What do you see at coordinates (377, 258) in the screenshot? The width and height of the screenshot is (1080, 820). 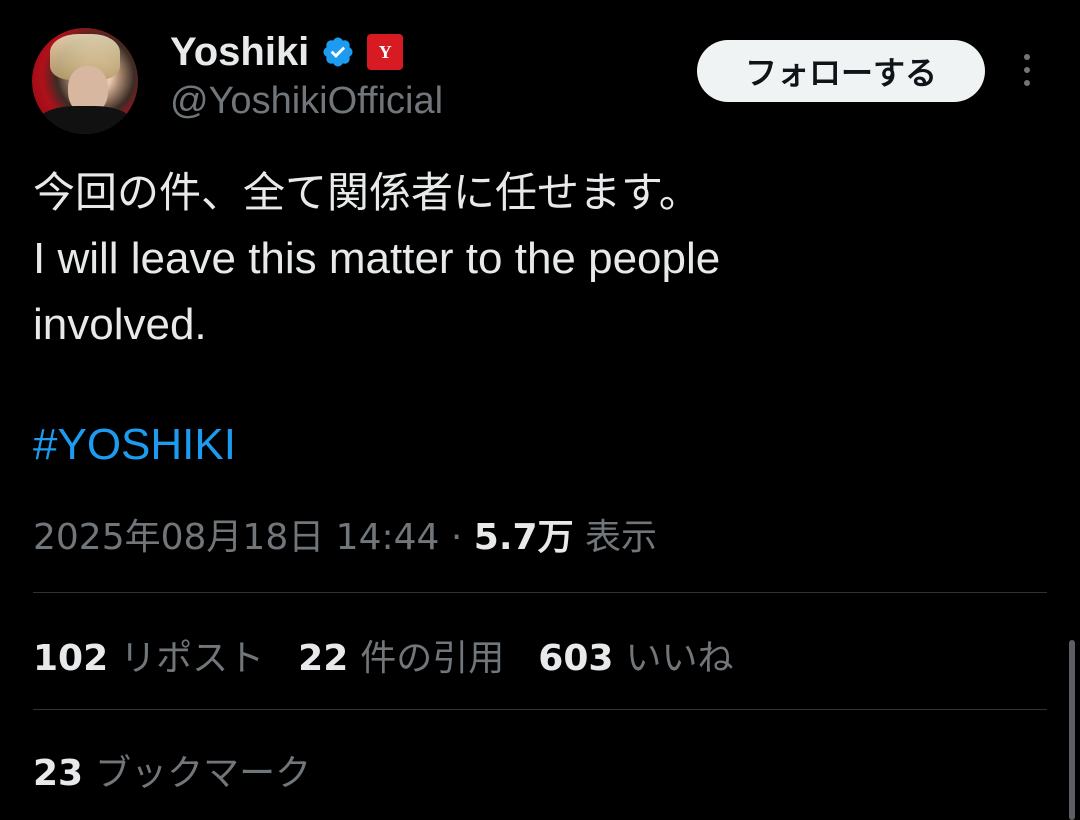 I see `tweet-line-english: I will leave this matter to the people` at bounding box center [377, 258].